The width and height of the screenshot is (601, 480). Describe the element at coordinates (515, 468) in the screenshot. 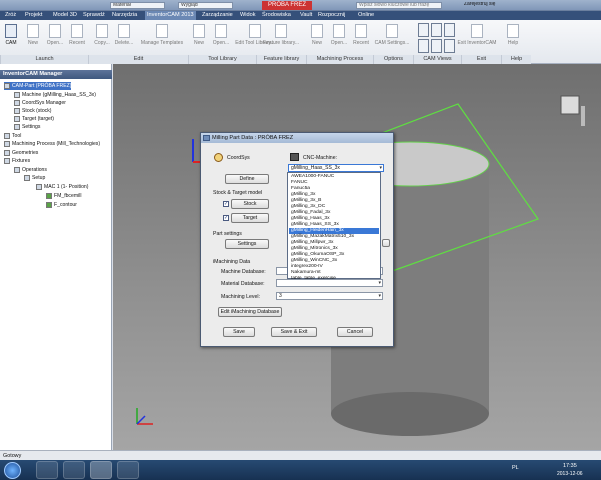

I see `language-indicator: PL` at that location.